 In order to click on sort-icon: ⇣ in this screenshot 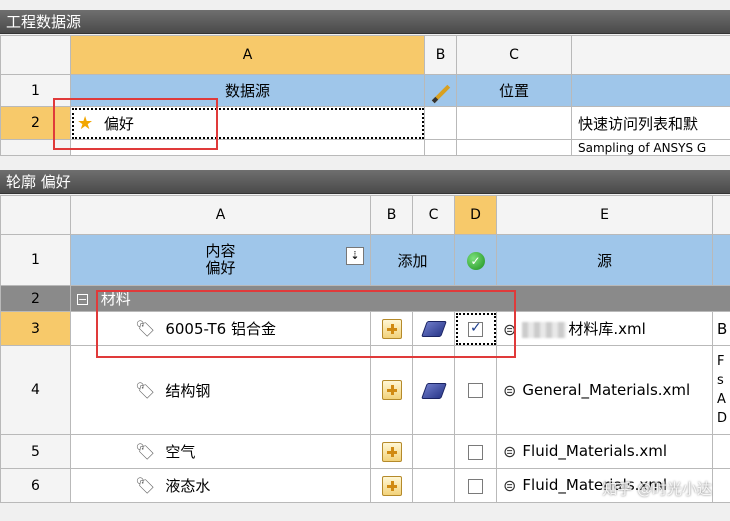, I will do `click(355, 256)`.